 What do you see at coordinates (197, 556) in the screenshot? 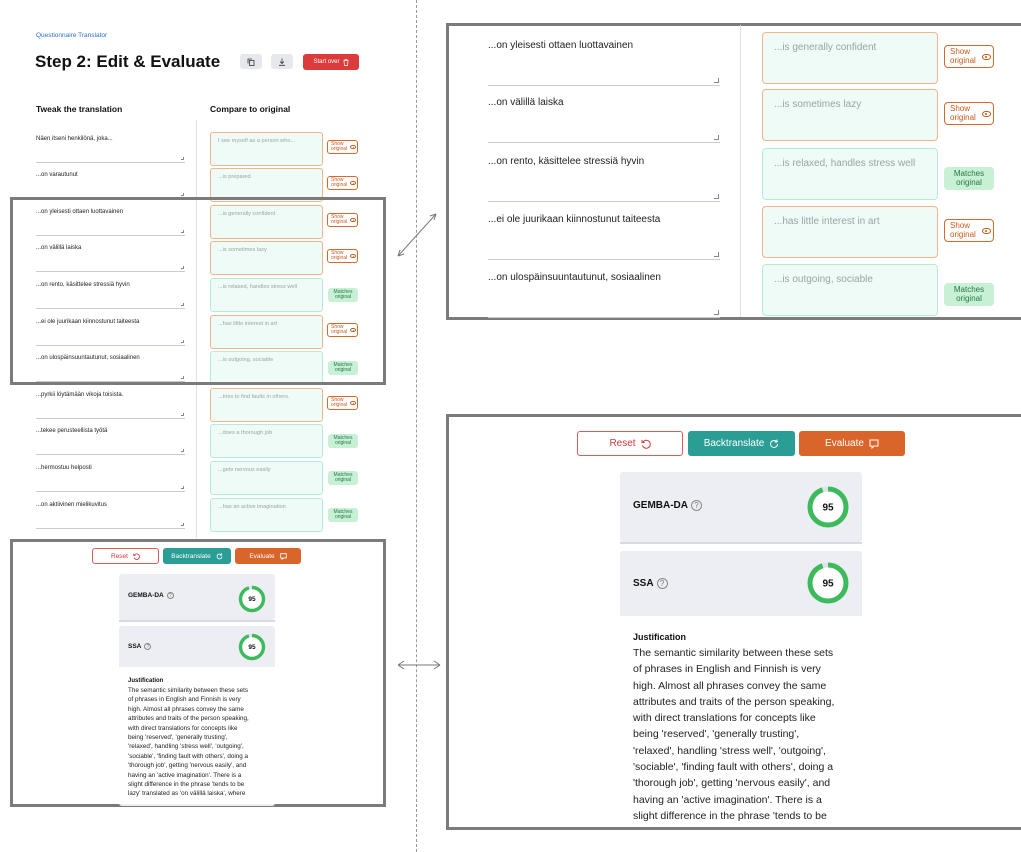
I see `backtranslate-button-small: Backtranslate` at bounding box center [197, 556].